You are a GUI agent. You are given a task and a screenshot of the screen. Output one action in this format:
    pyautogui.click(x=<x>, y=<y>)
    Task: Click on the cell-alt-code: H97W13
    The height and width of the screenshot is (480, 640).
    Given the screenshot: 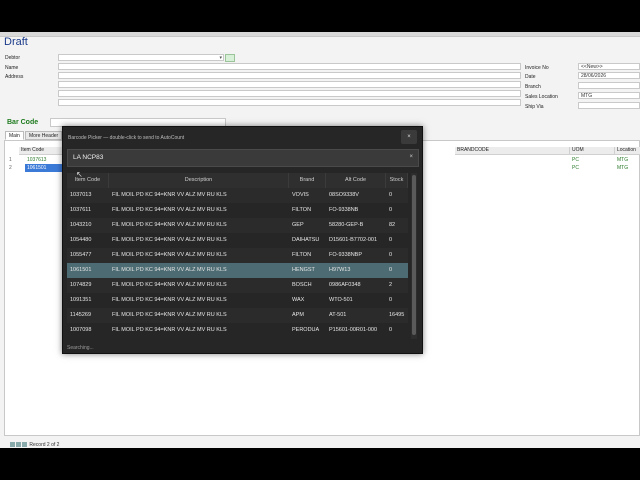 What is the action you would take?
    pyautogui.click(x=340, y=270)
    